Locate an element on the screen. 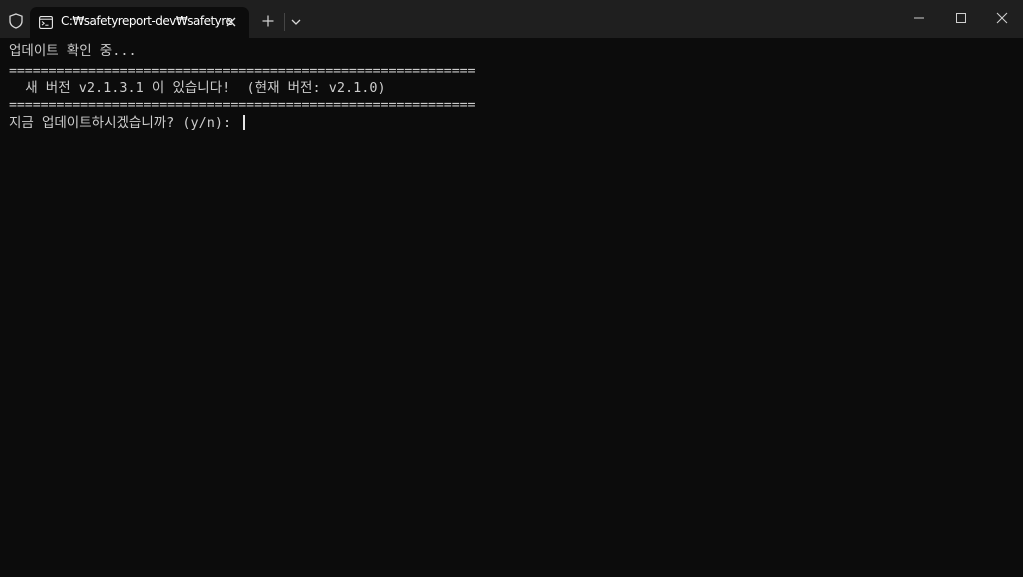 The width and height of the screenshot is (1023, 577). text-cursor is located at coordinates (244, 122).